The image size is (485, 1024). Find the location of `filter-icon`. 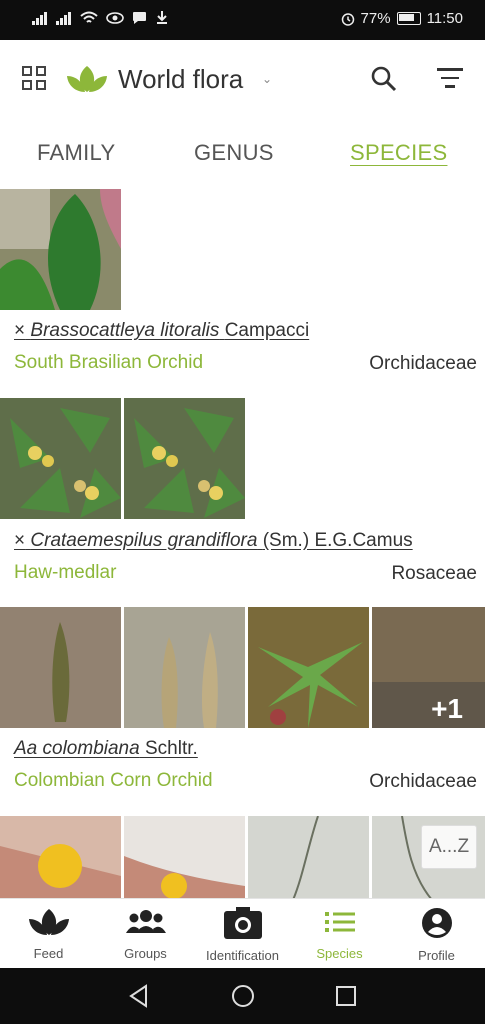

filter-icon is located at coordinates (450, 81).